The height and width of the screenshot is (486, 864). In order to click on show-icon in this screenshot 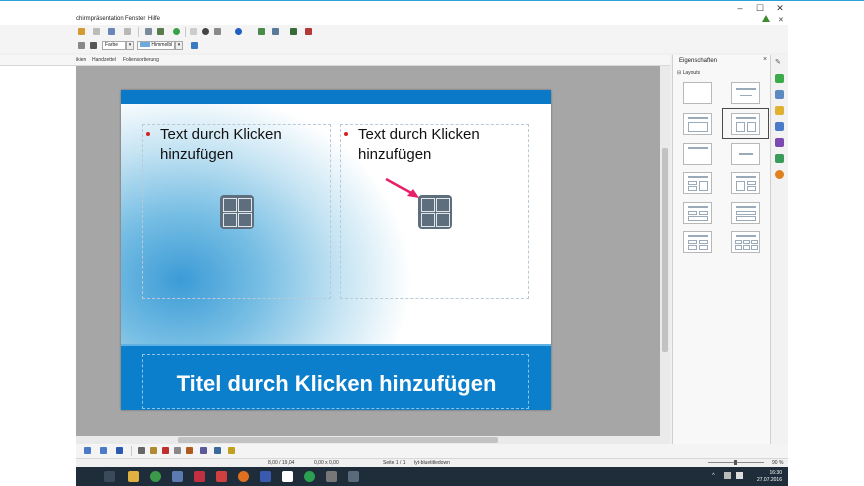, I will do `click(293, 31)`.